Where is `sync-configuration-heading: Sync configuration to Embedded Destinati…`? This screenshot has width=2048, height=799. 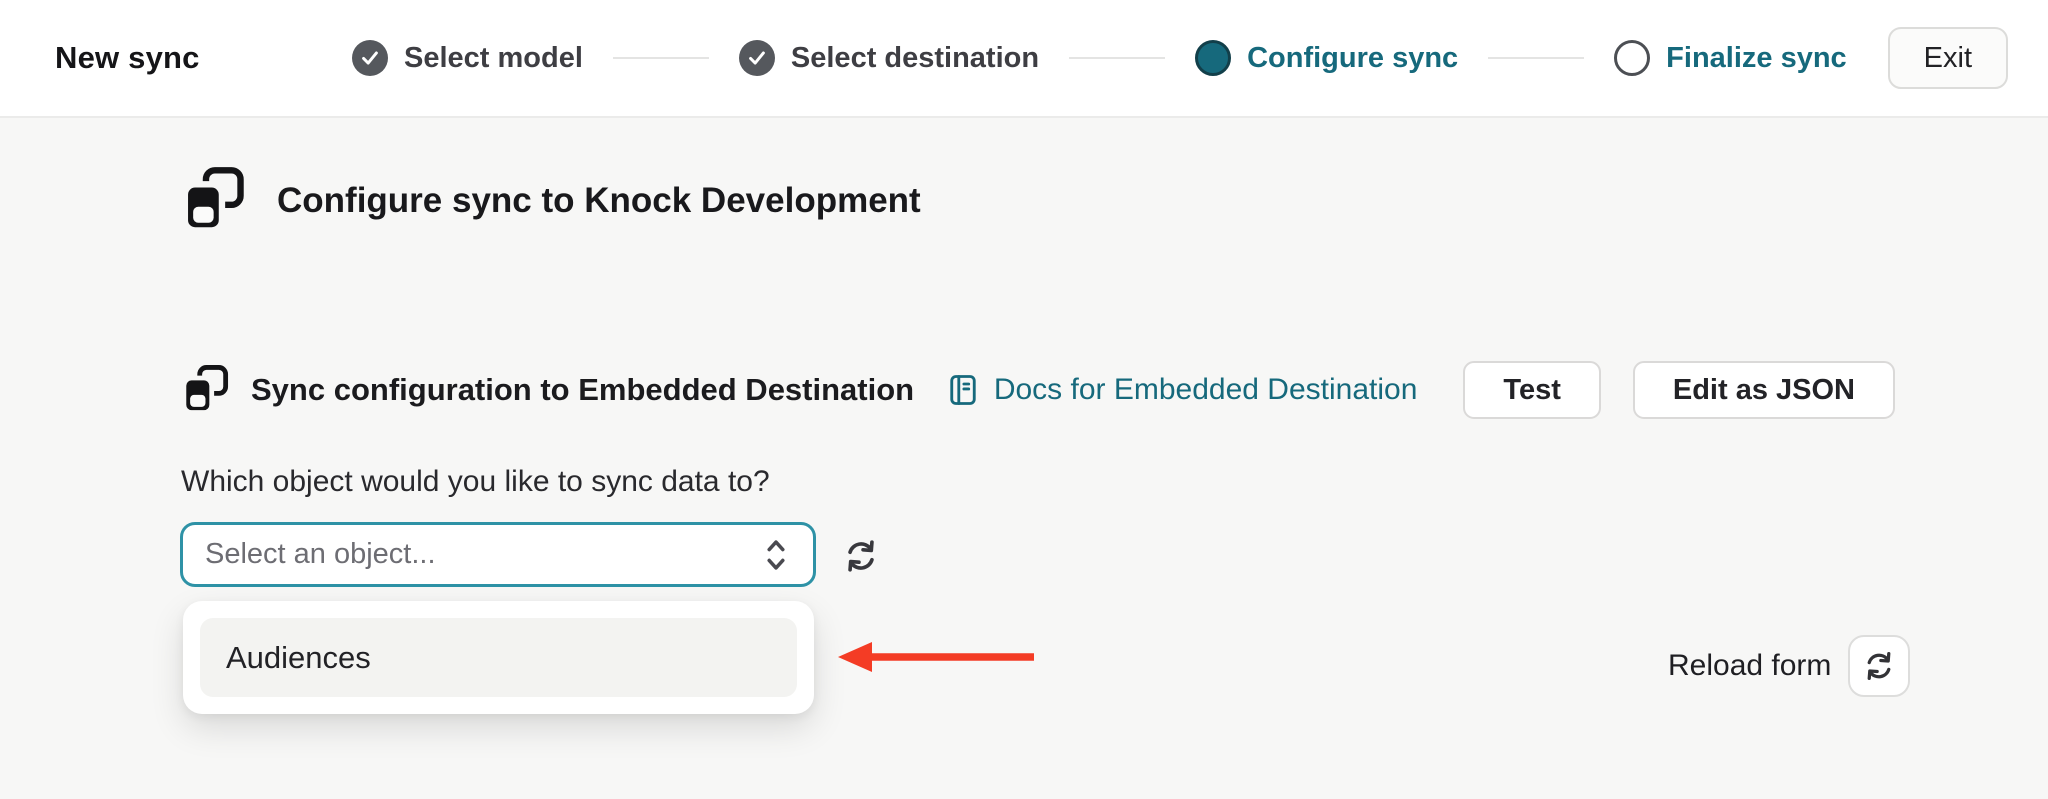 sync-configuration-heading: Sync configuration to Embedded Destinati… is located at coordinates (547, 390).